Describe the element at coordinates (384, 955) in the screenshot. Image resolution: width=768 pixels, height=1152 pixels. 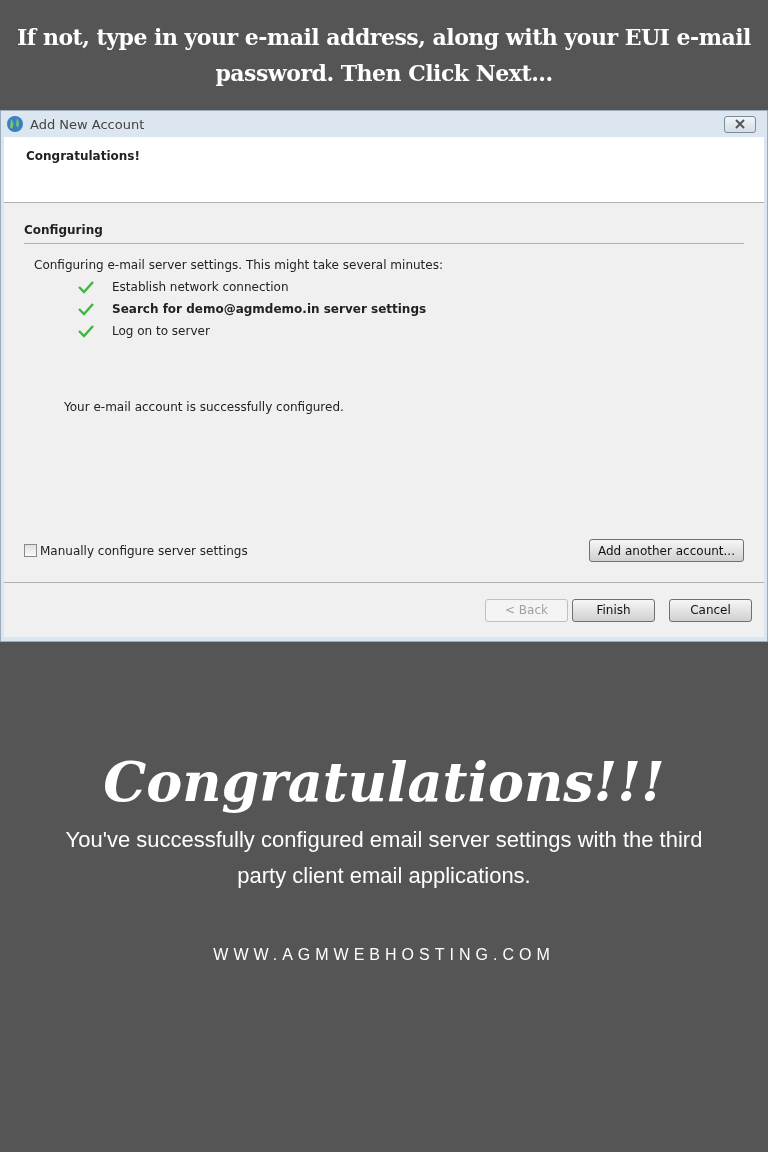
I see `website-url: WWW.AGMWEBHOSTING.COM` at that location.